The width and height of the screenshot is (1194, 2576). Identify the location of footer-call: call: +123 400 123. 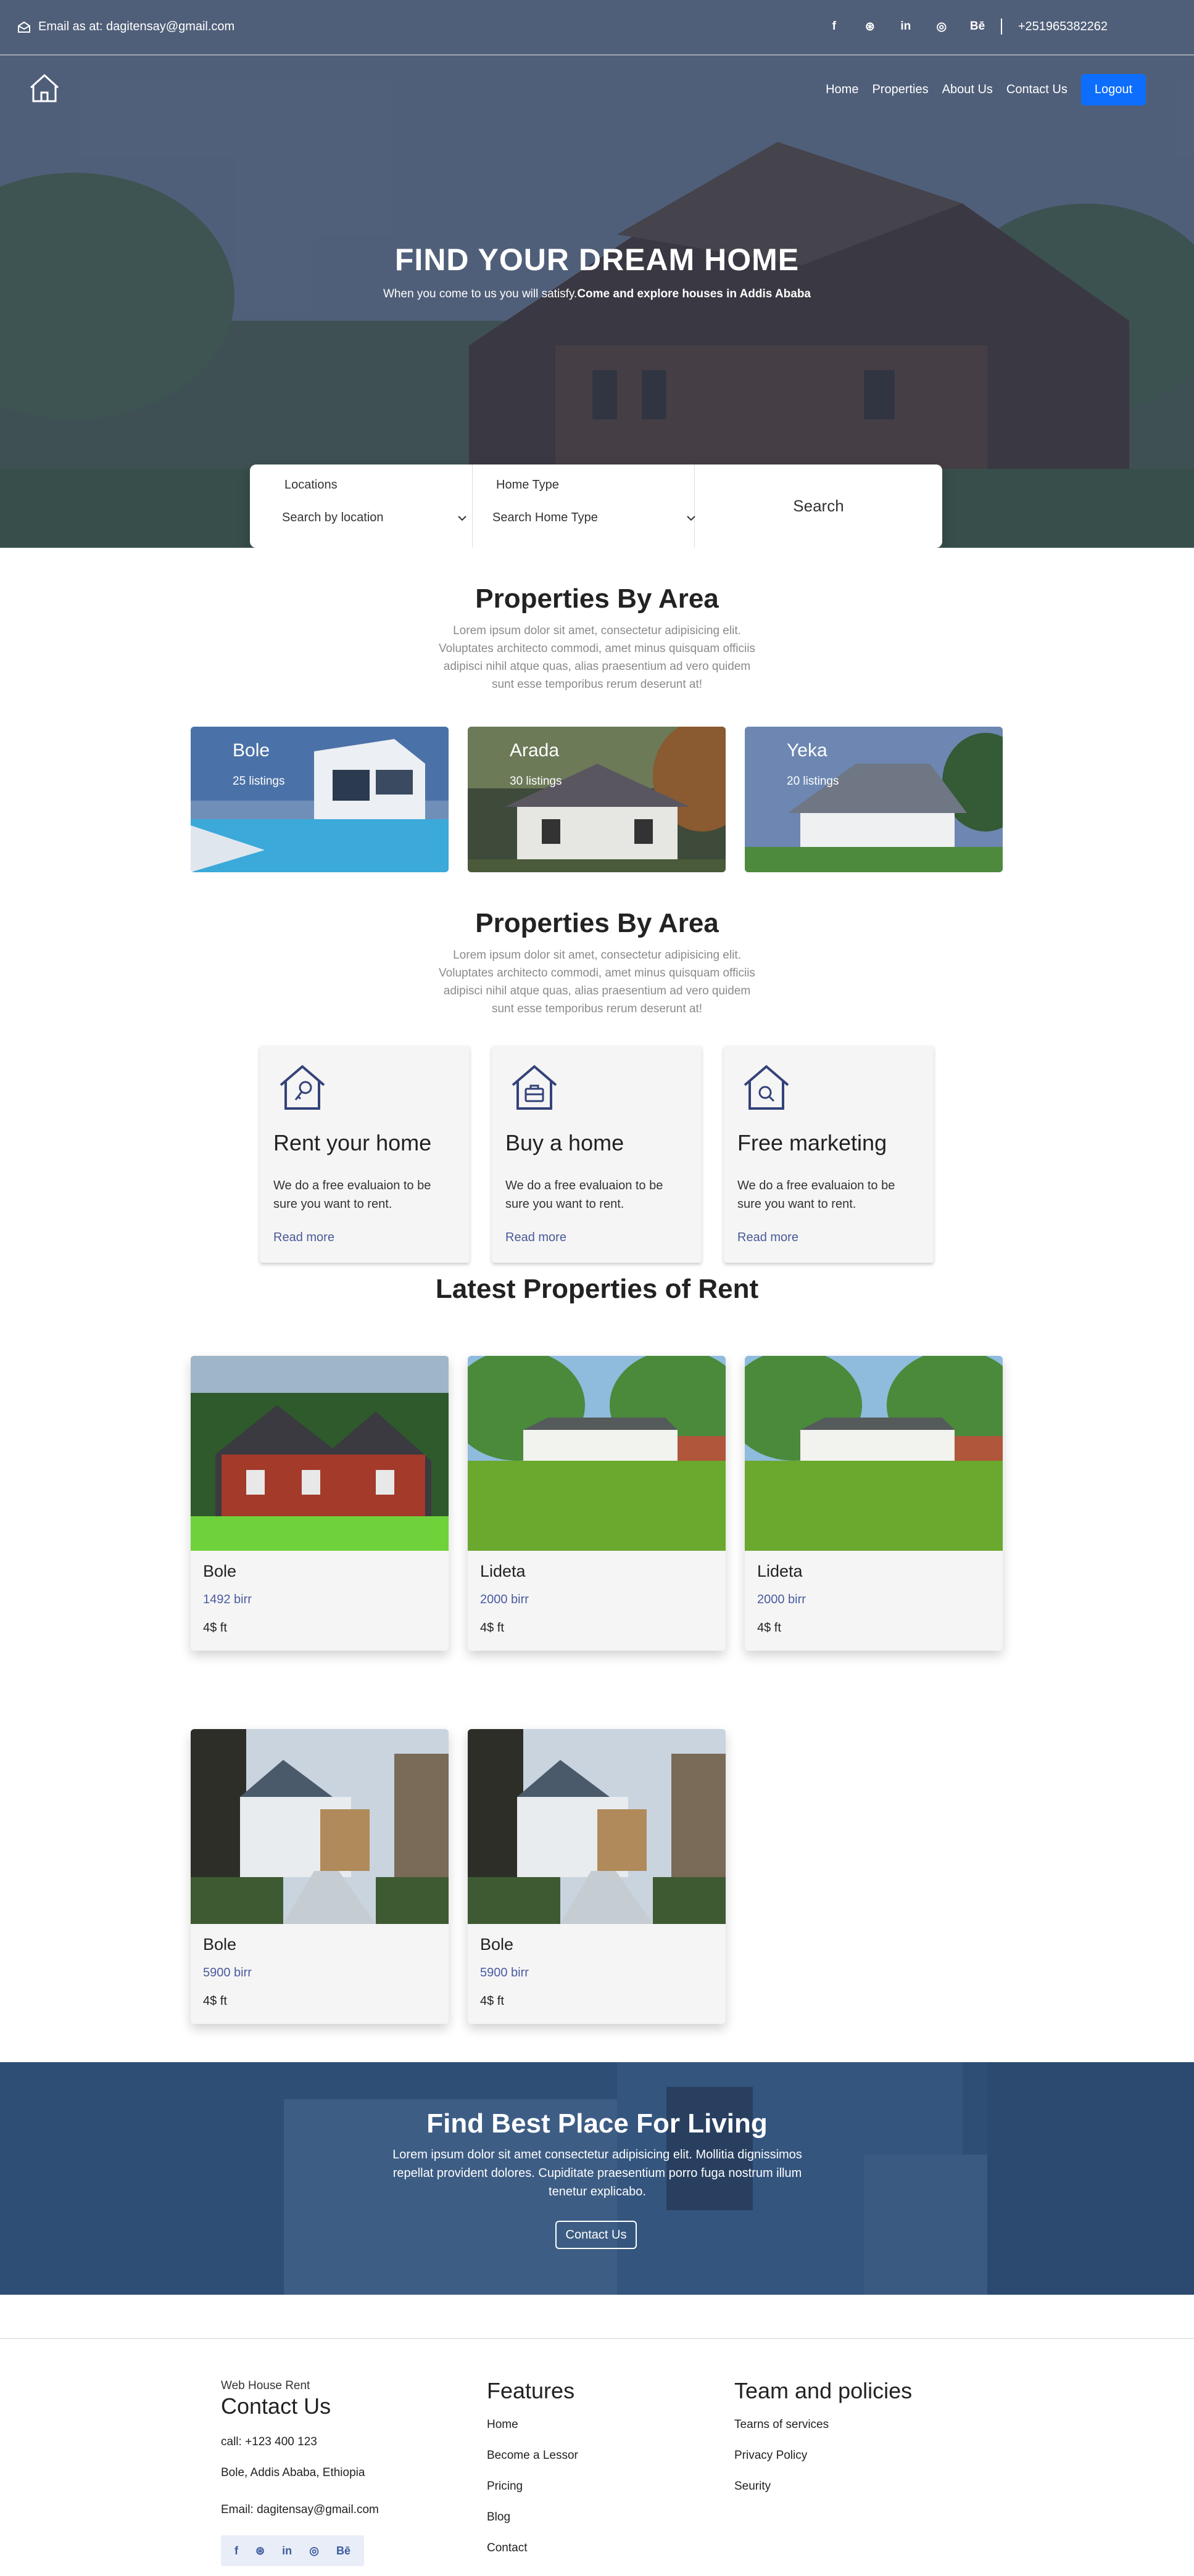
(269, 2441).